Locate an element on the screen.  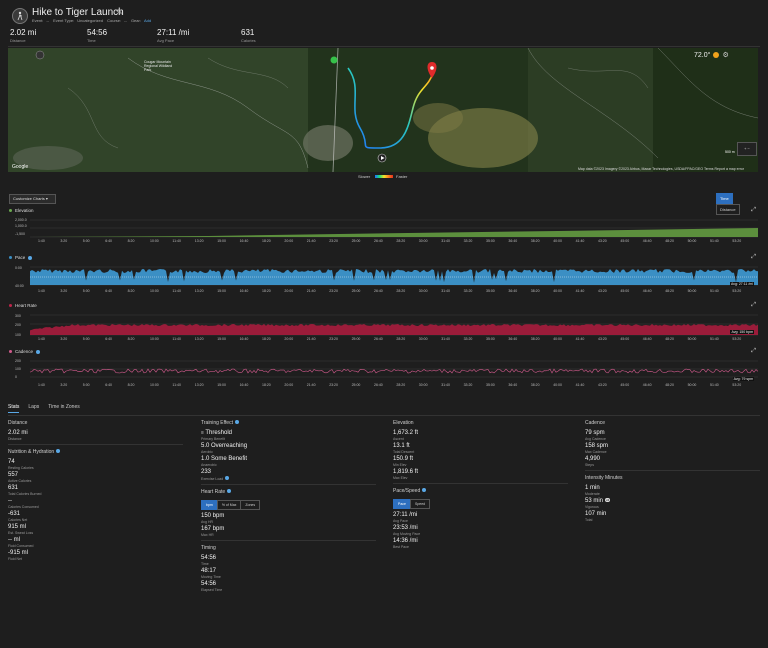
stats-tabs: Stats Laps Time in Zones is located at coordinates (48, 409).